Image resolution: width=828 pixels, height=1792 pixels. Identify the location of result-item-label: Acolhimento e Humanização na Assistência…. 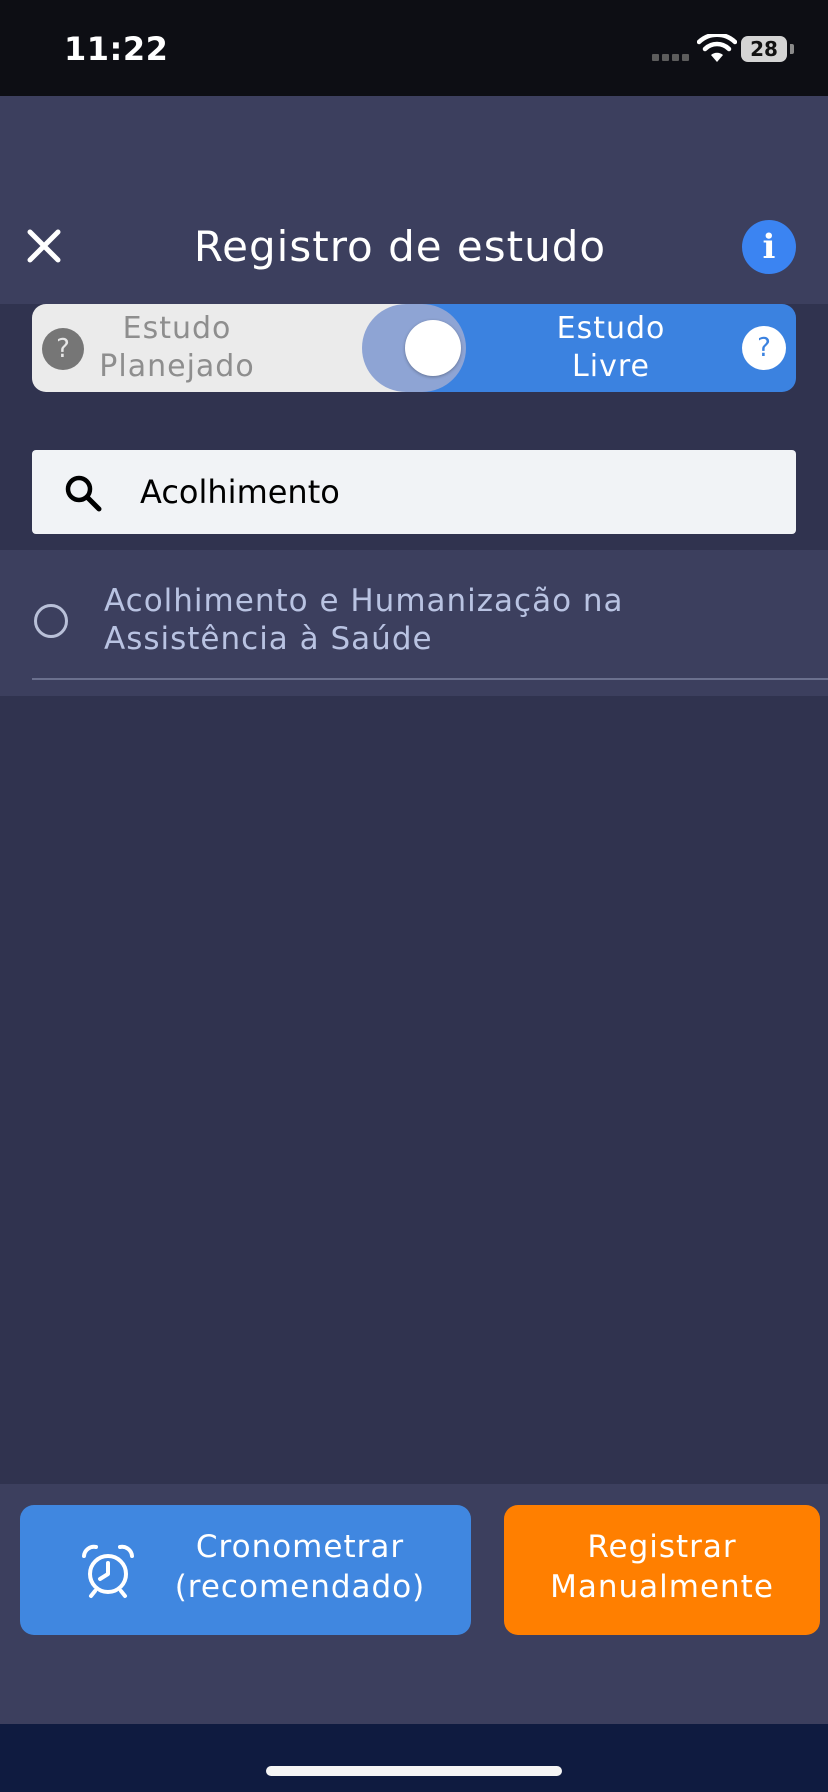
(454, 620).